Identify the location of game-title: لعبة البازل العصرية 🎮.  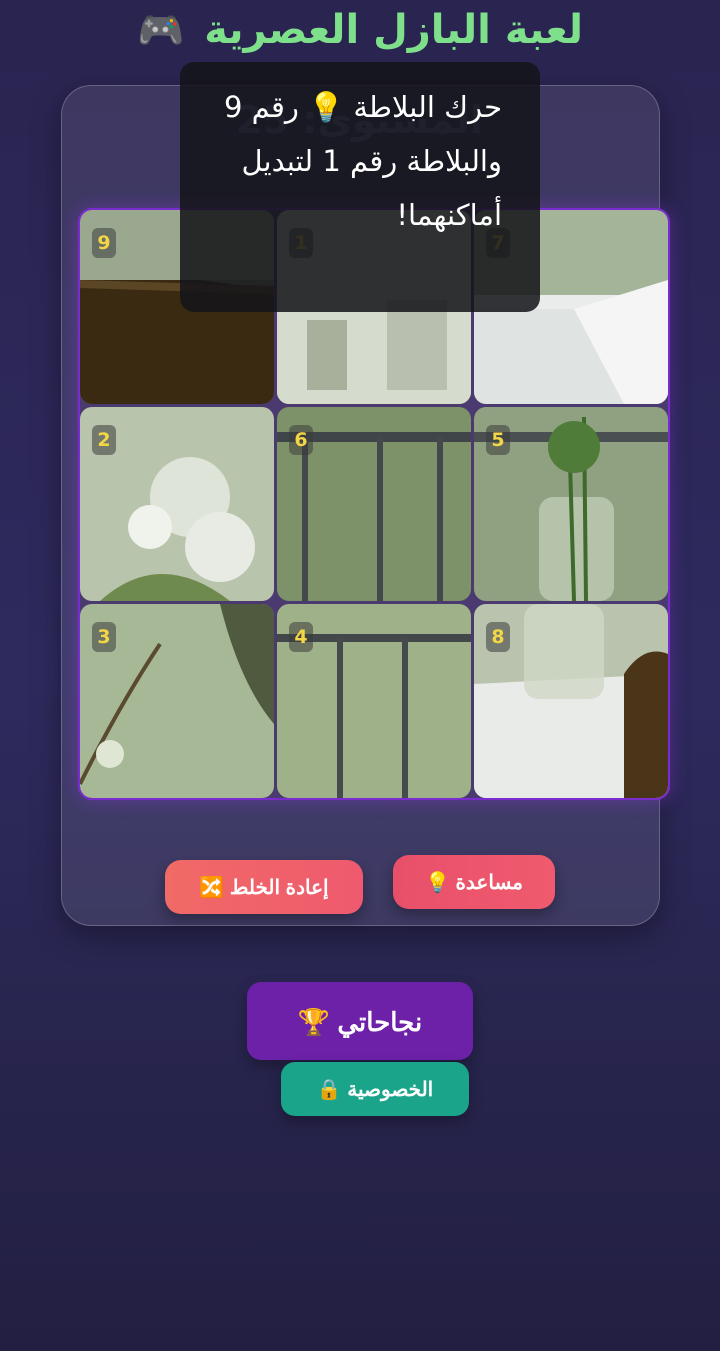
(360, 30).